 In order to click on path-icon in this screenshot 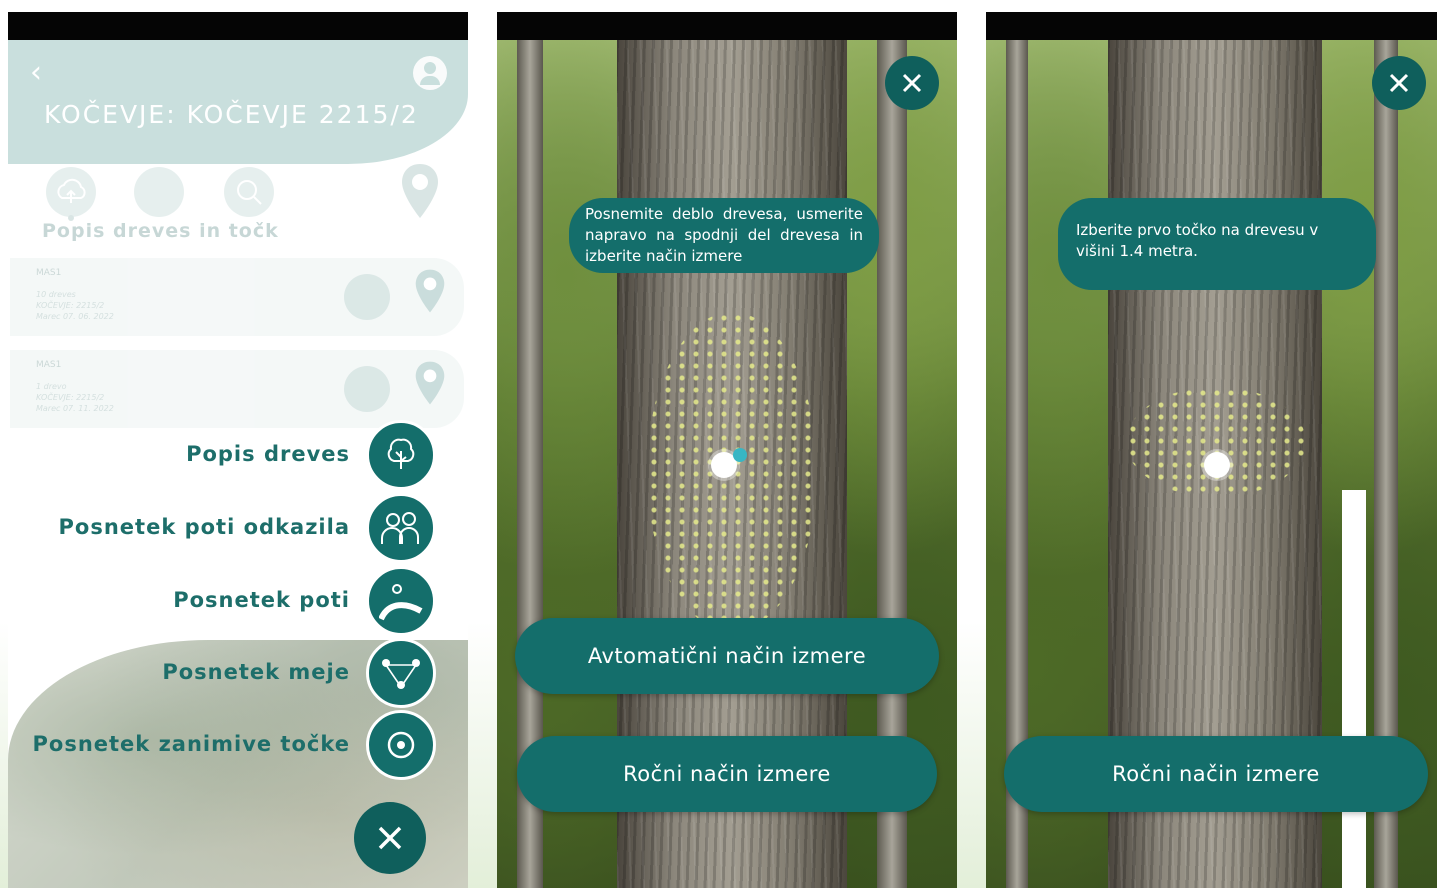, I will do `click(401, 601)`.